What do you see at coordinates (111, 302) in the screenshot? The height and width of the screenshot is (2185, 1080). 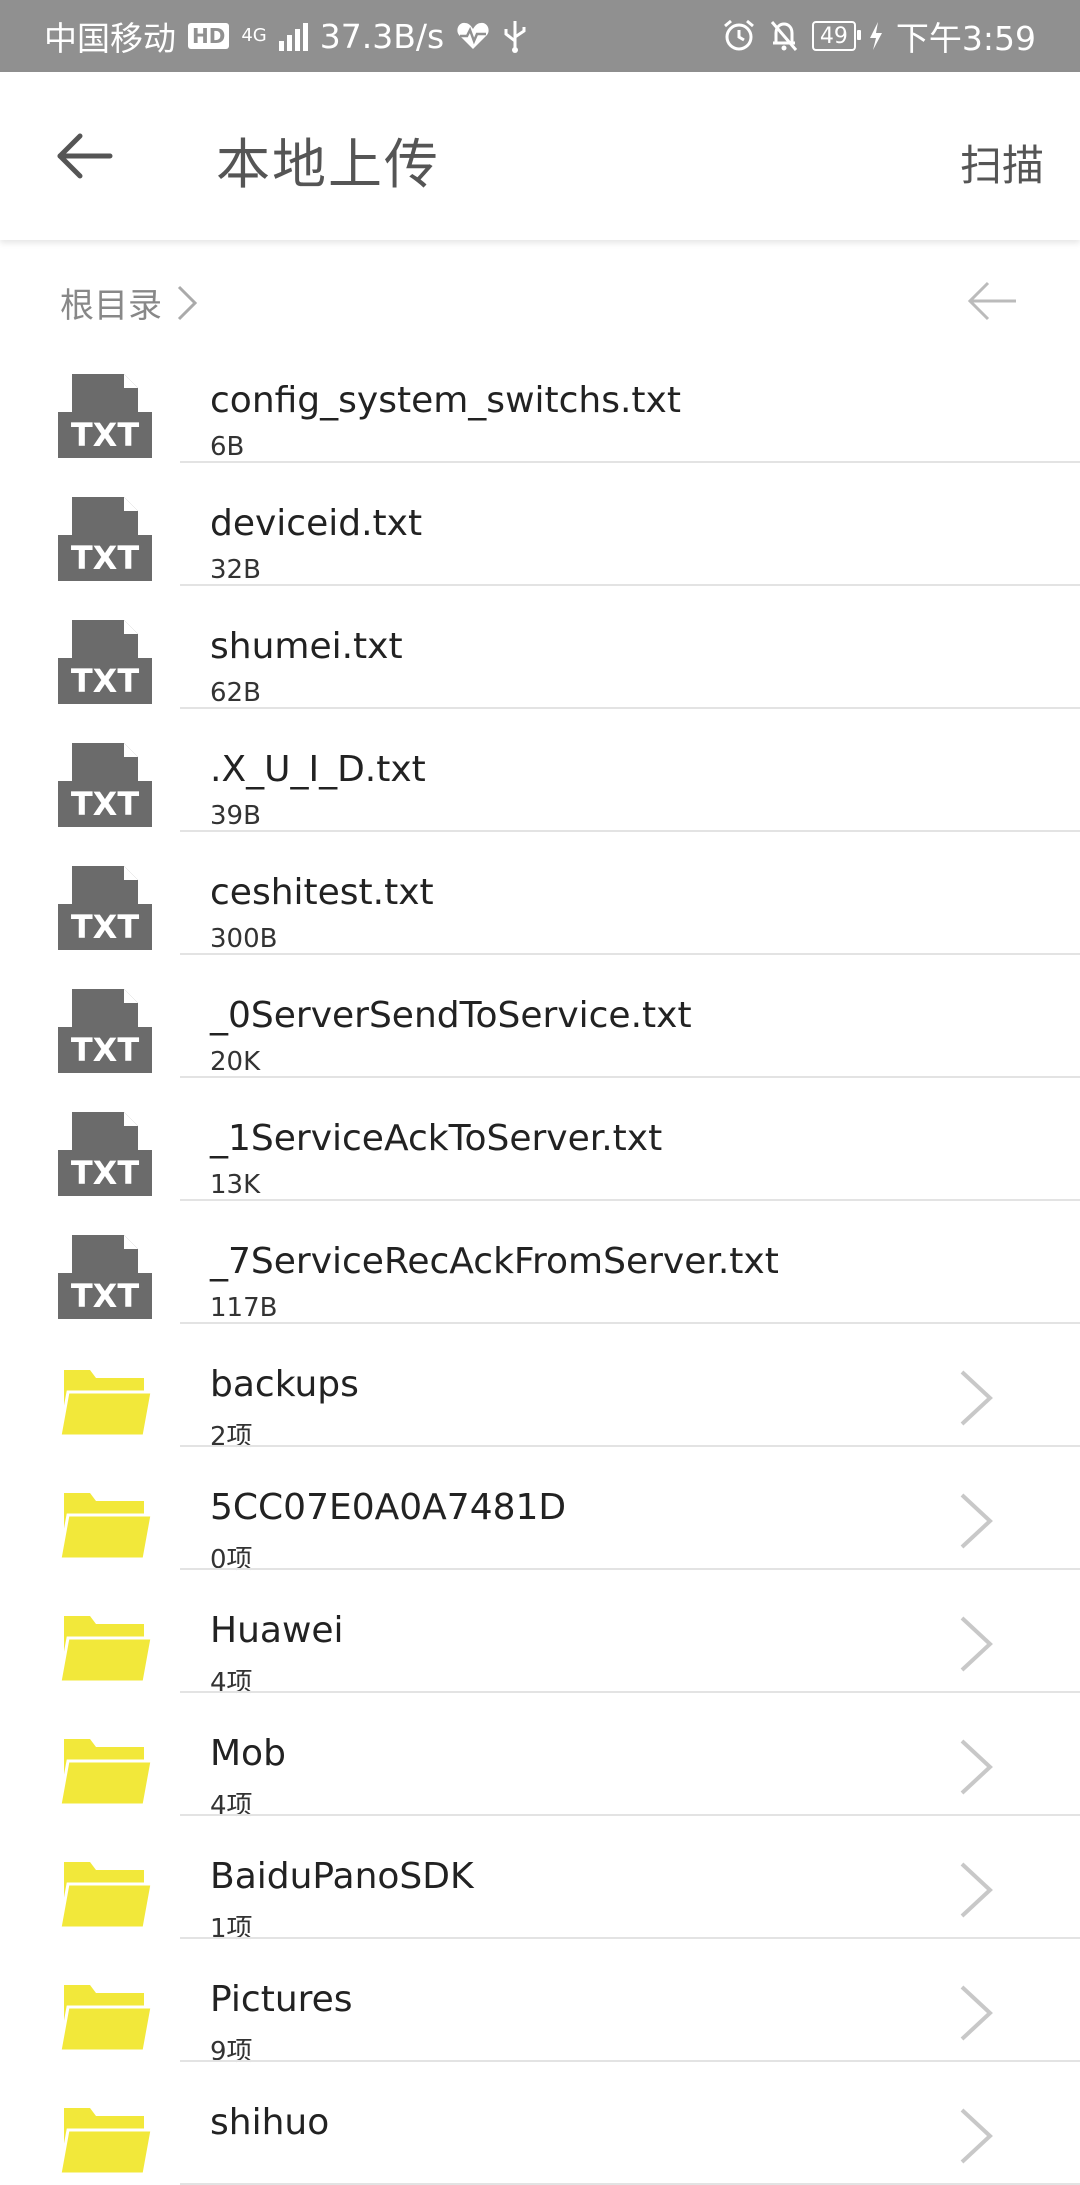 I see `breadcrumb-root: 根目录` at bounding box center [111, 302].